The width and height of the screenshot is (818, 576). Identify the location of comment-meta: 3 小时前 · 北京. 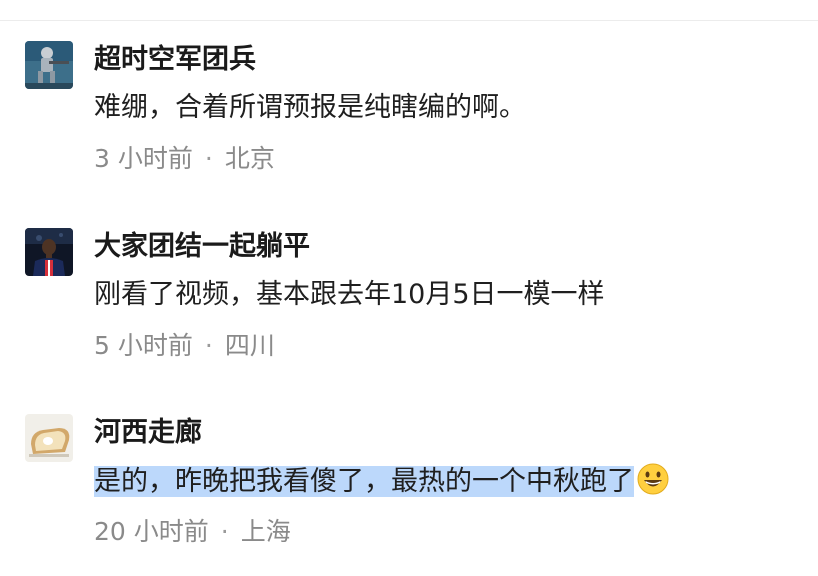
(184, 159).